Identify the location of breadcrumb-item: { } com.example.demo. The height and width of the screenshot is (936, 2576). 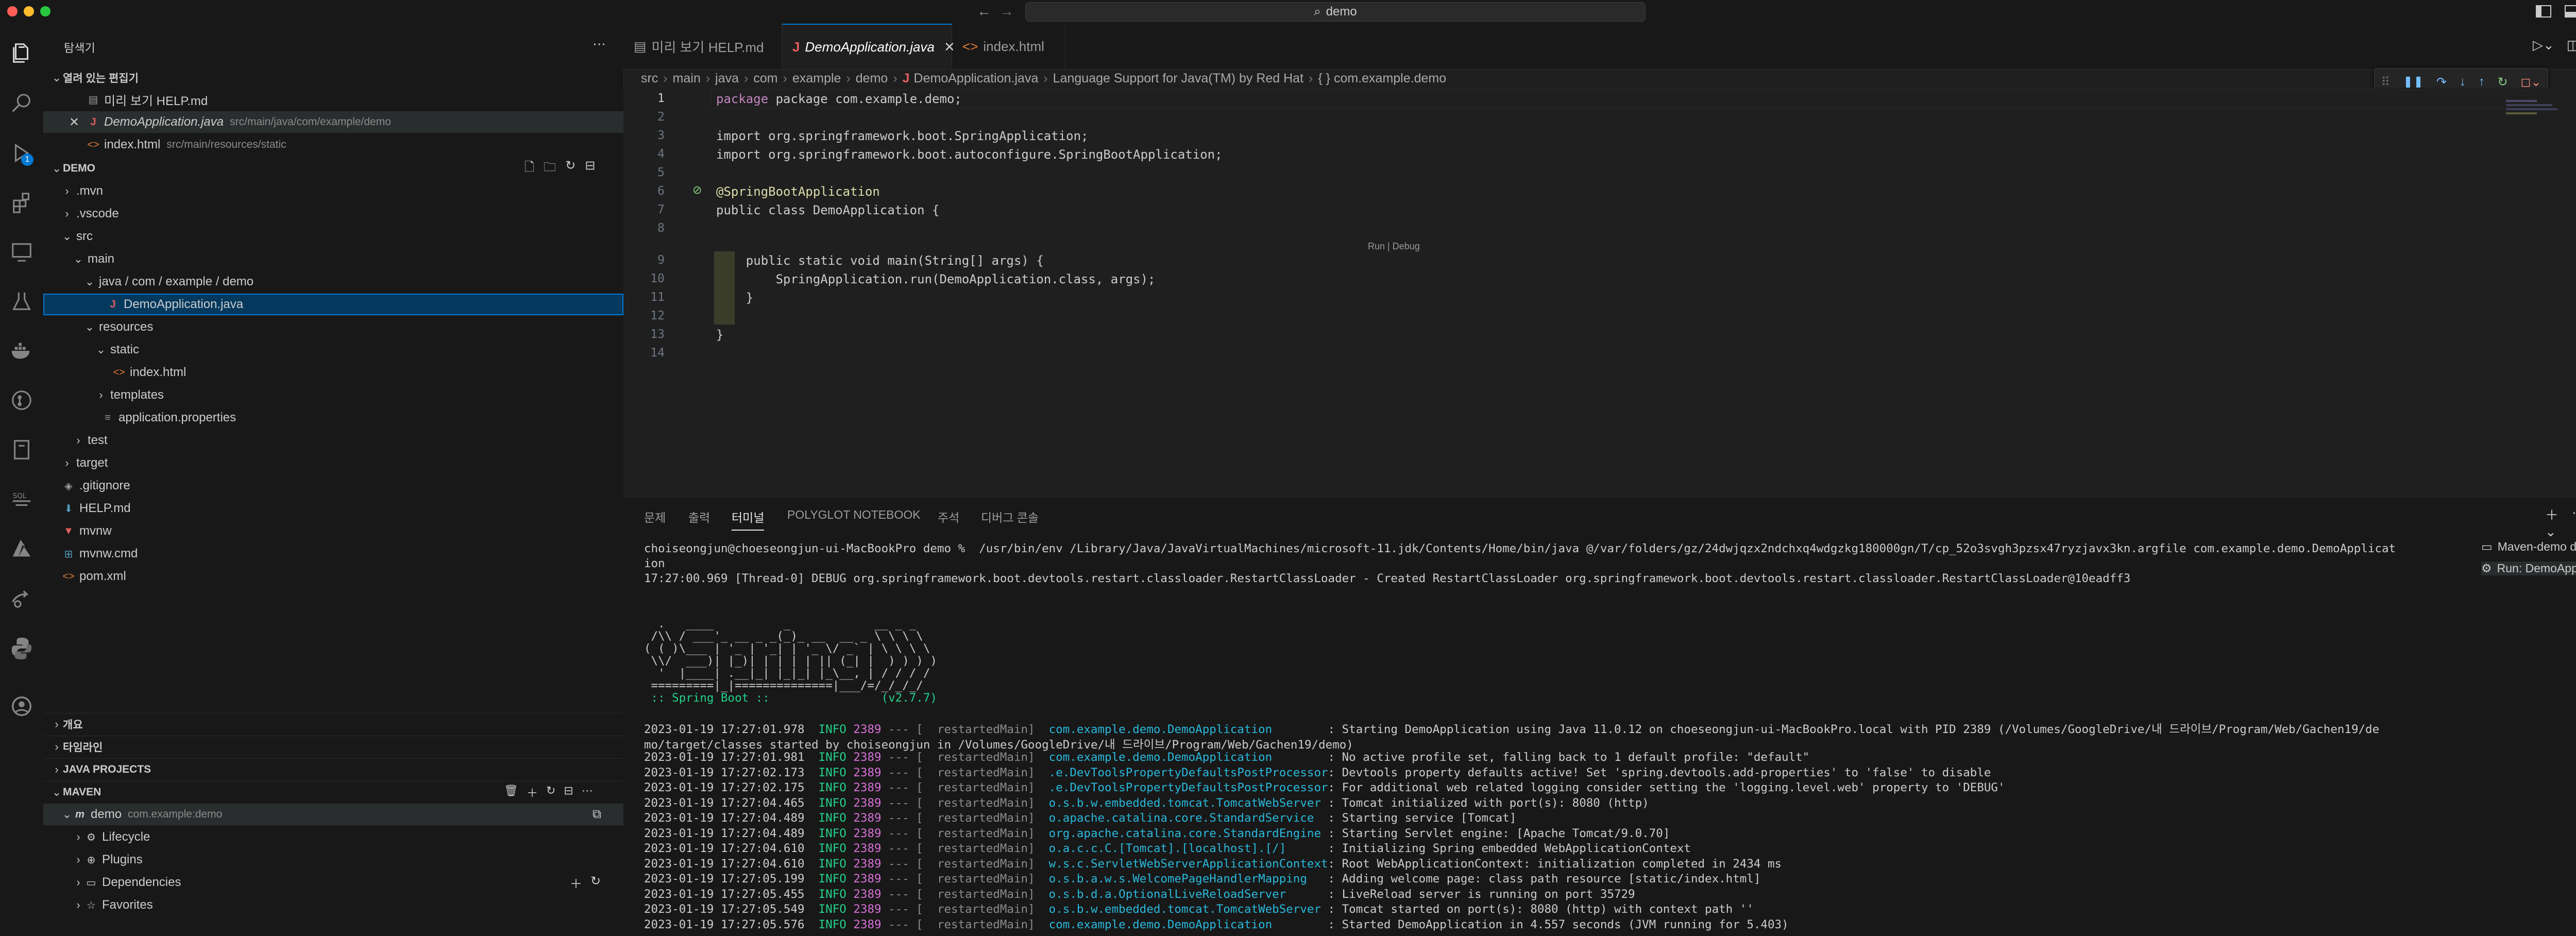
(1382, 78).